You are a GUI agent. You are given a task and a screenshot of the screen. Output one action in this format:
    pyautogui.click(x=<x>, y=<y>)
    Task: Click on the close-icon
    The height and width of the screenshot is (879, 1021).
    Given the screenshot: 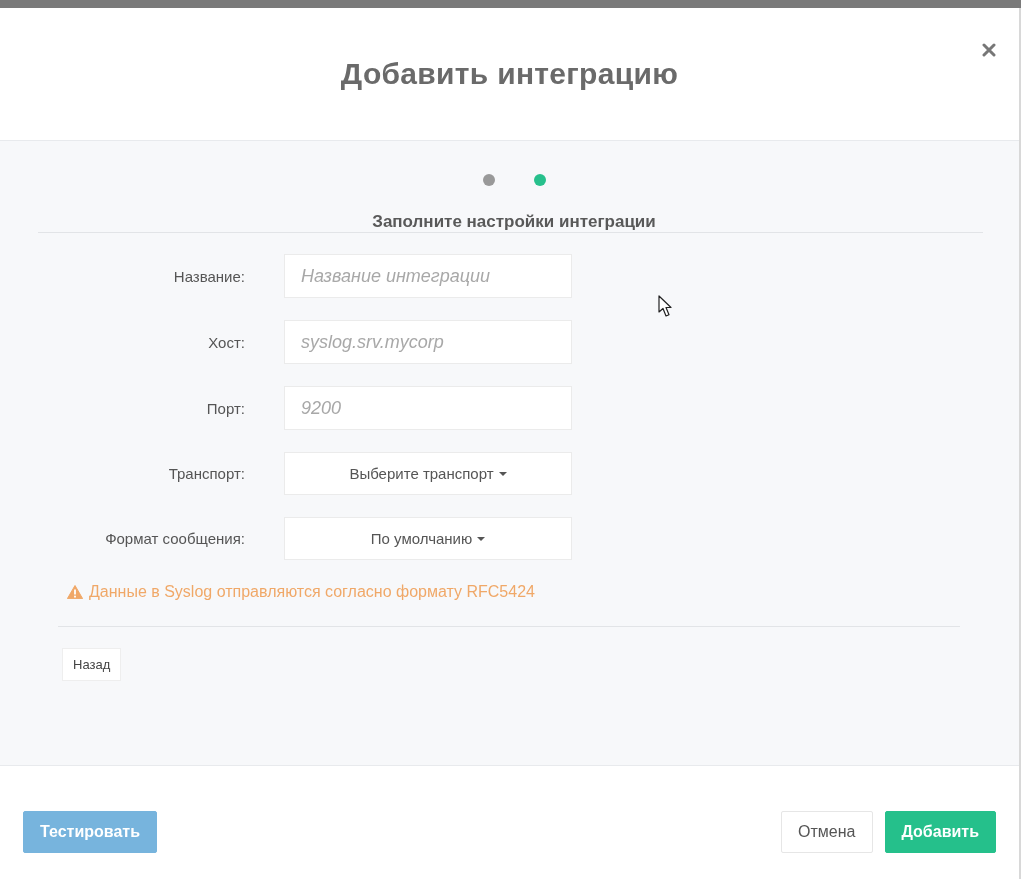 What is the action you would take?
    pyautogui.click(x=989, y=50)
    